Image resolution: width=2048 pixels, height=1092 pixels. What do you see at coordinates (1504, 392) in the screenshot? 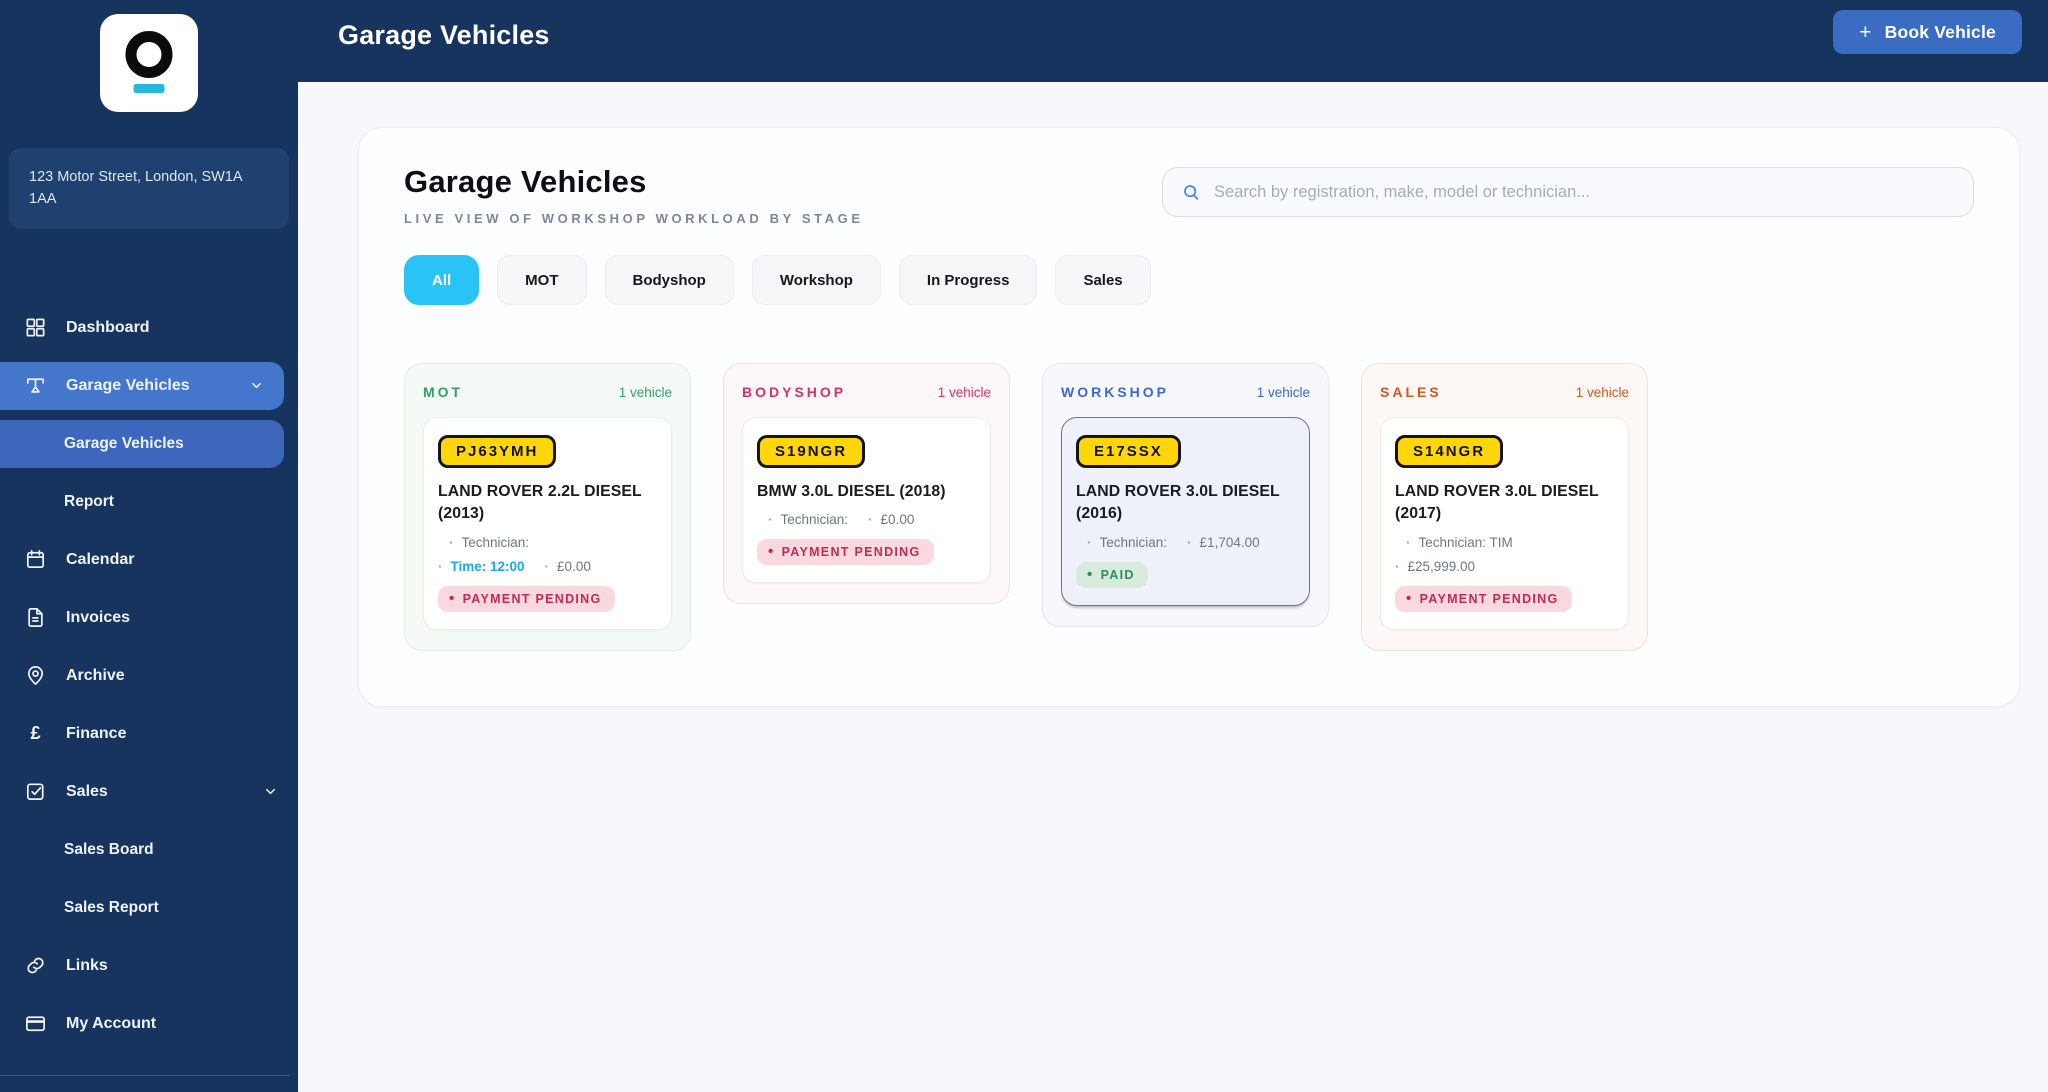
I see `column-header: SALES 1 vehicle` at bounding box center [1504, 392].